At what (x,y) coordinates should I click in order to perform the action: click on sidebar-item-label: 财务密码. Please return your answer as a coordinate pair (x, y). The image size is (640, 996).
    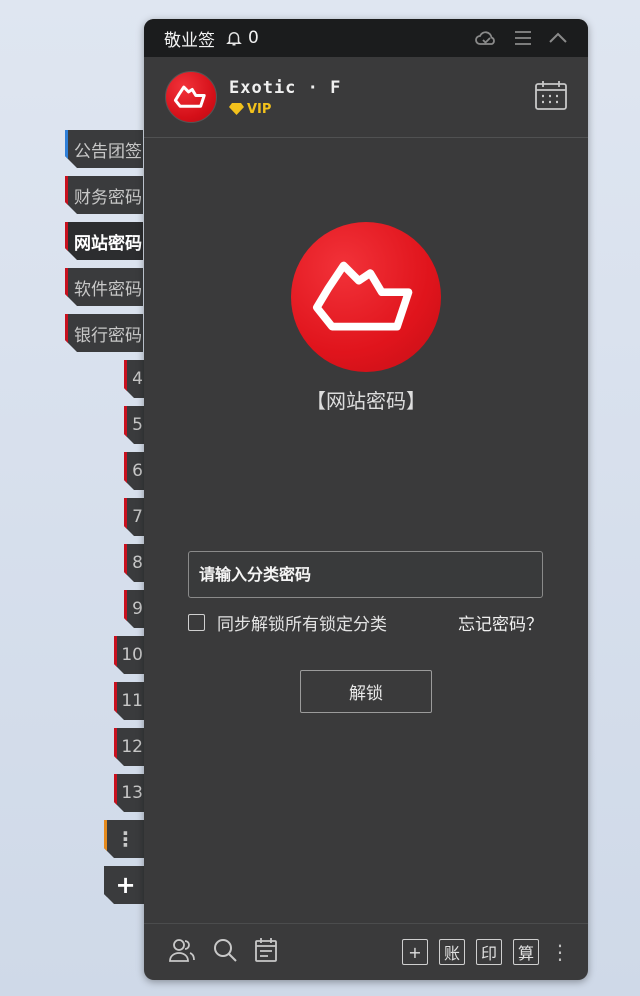
    Looking at the image, I should click on (108, 197).